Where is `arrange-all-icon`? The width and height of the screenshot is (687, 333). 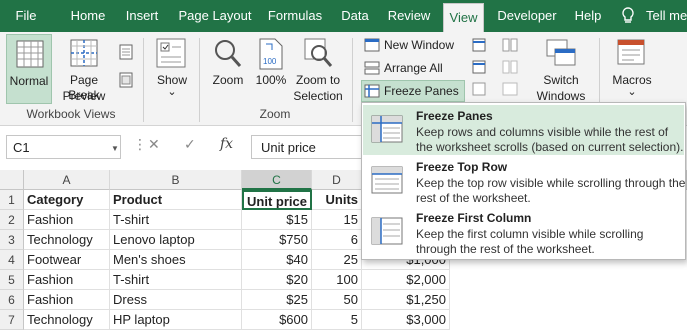 arrange-all-icon is located at coordinates (372, 71).